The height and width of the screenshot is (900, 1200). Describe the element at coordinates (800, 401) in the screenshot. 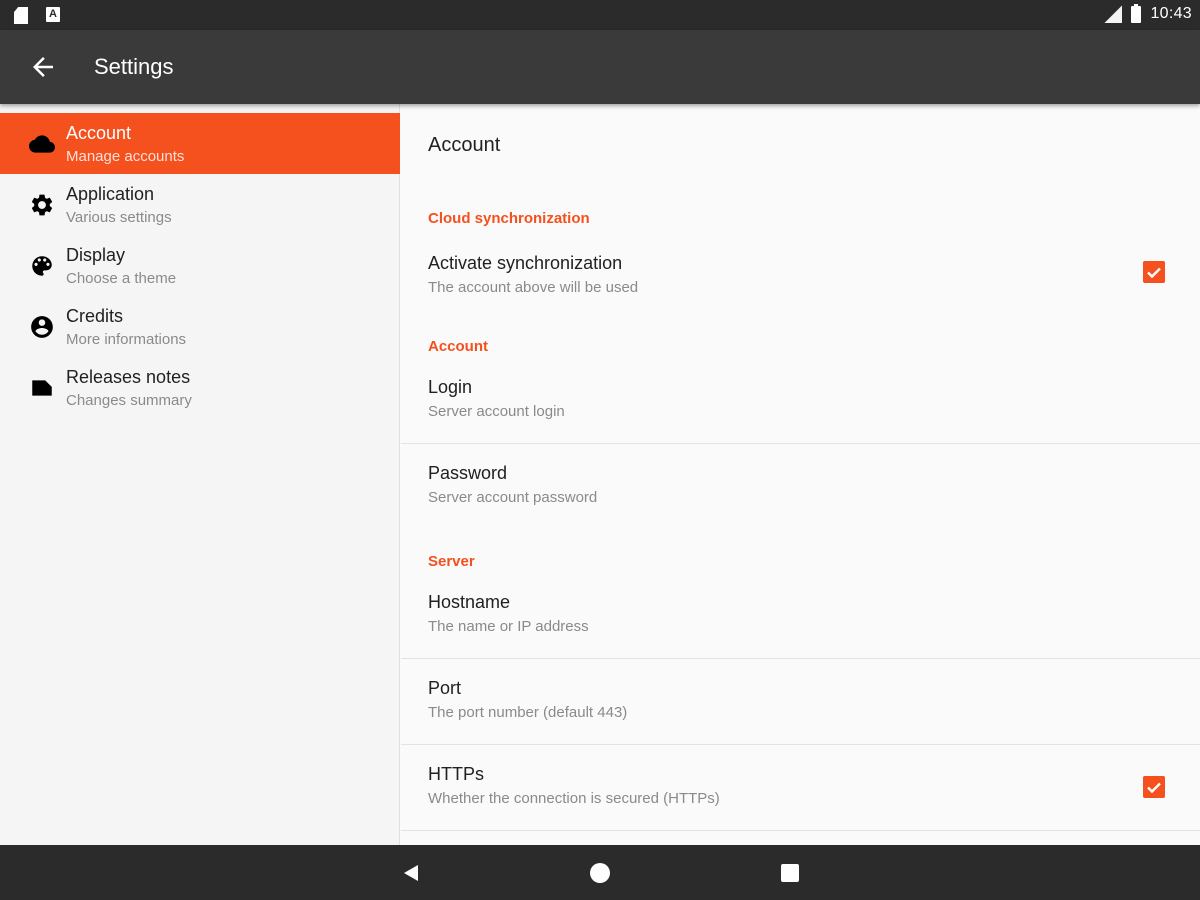

I see `pref-login: Login Server account login` at that location.